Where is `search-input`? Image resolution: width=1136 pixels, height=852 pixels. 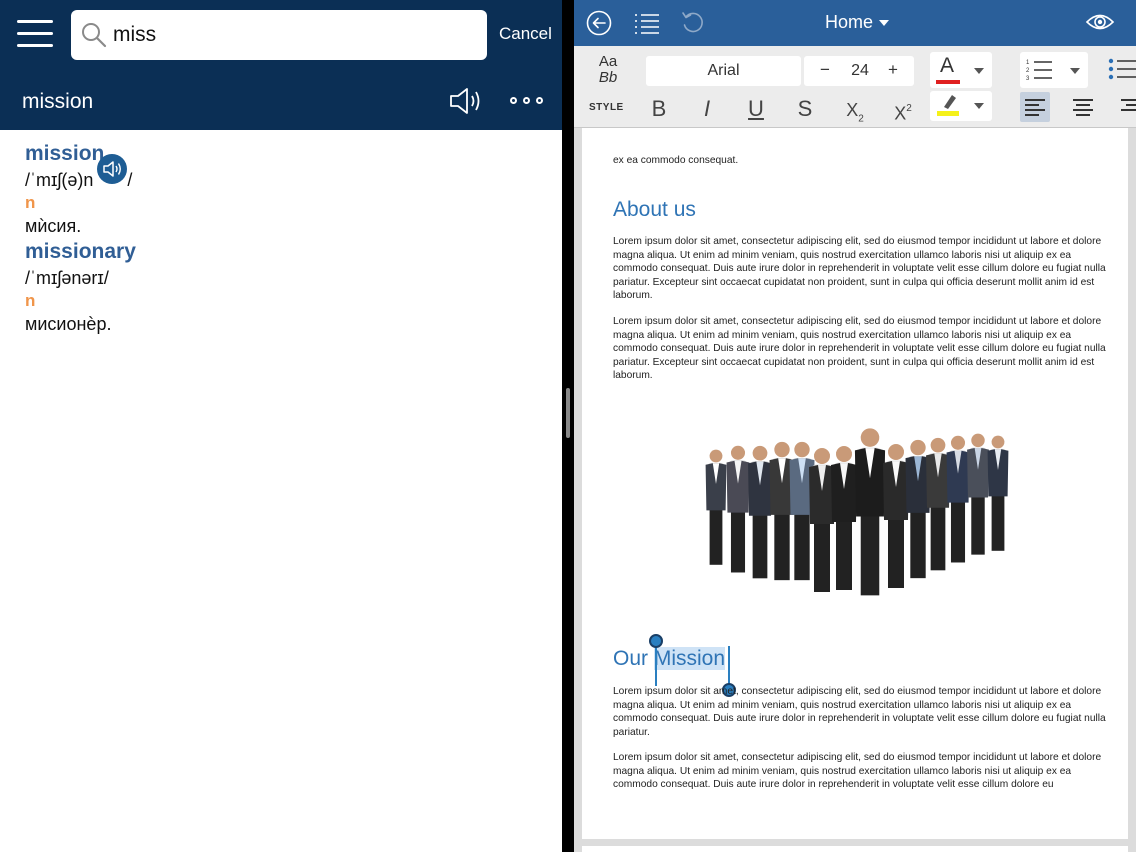 search-input is located at coordinates (293, 35).